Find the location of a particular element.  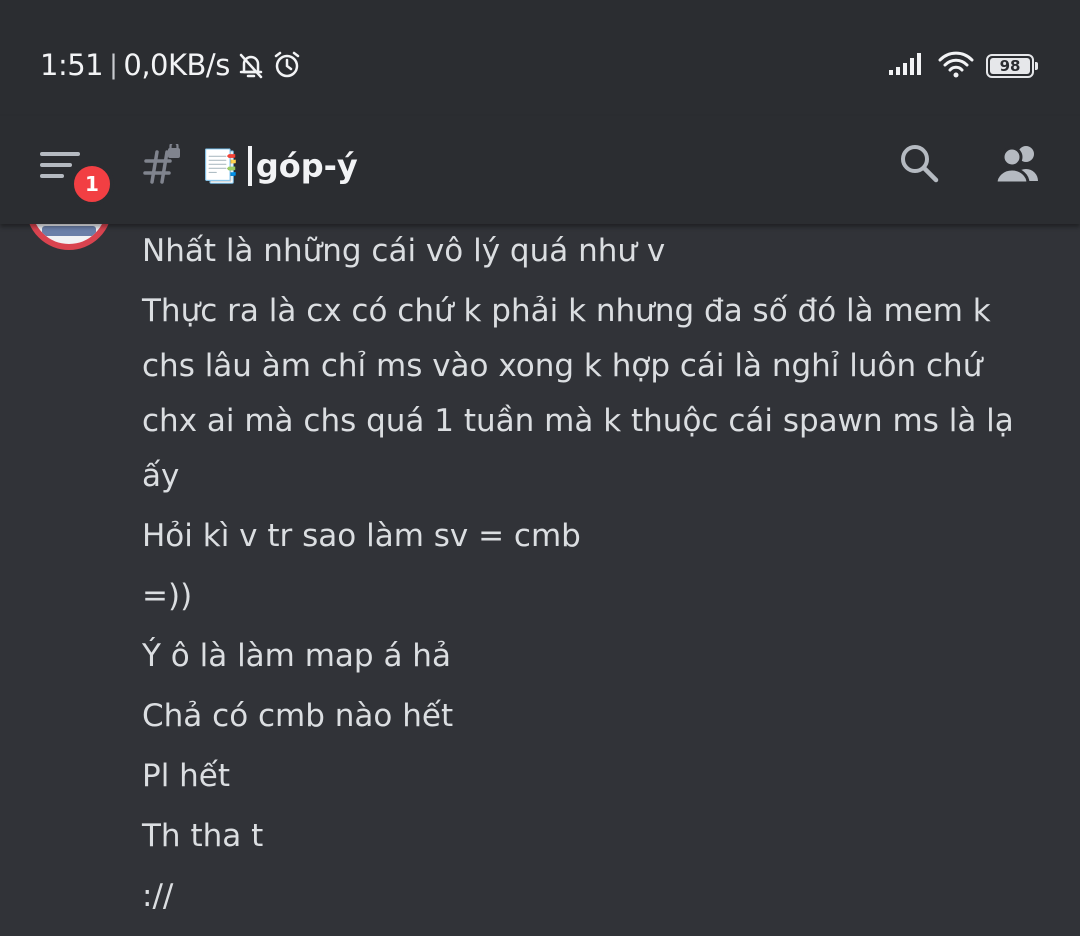

menu-button: 1 is located at coordinates (75, 174).